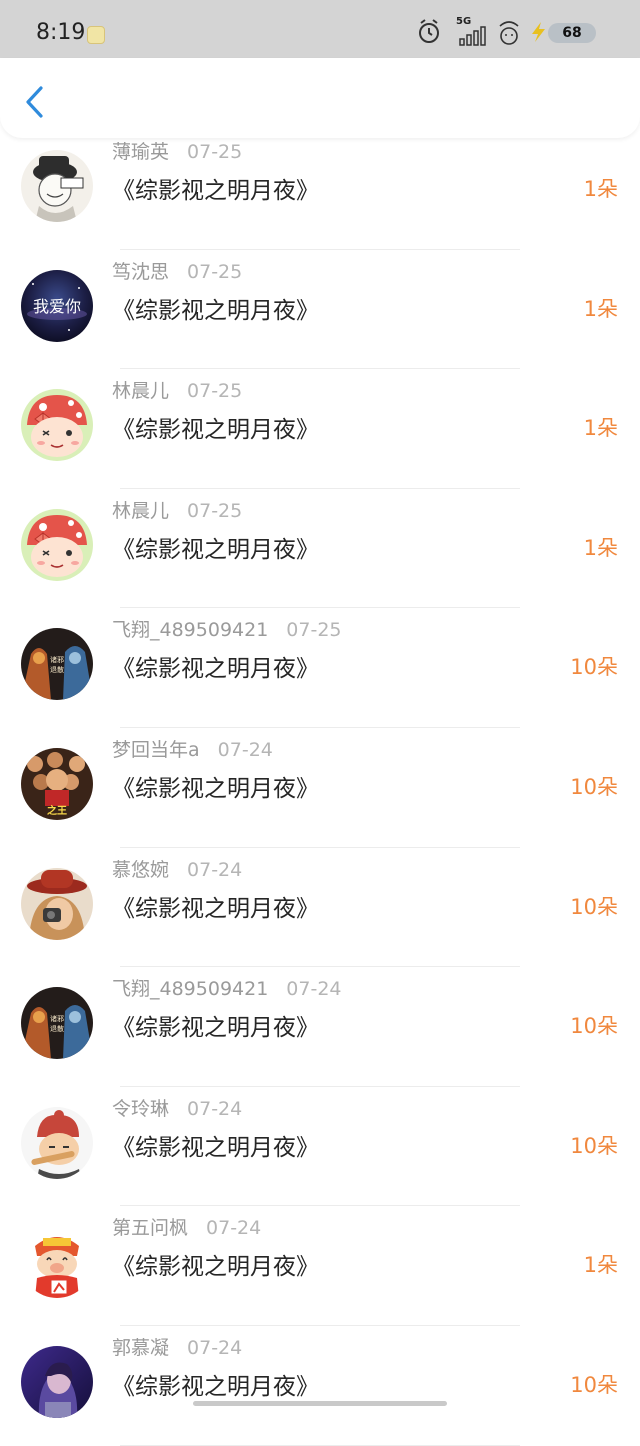 This screenshot has height=1446, width=640. What do you see at coordinates (320, 310) in the screenshot?
I see `gift-list-item: 我爱你 笃沈思 07-25 《综影视之明月夜》 1朵` at bounding box center [320, 310].